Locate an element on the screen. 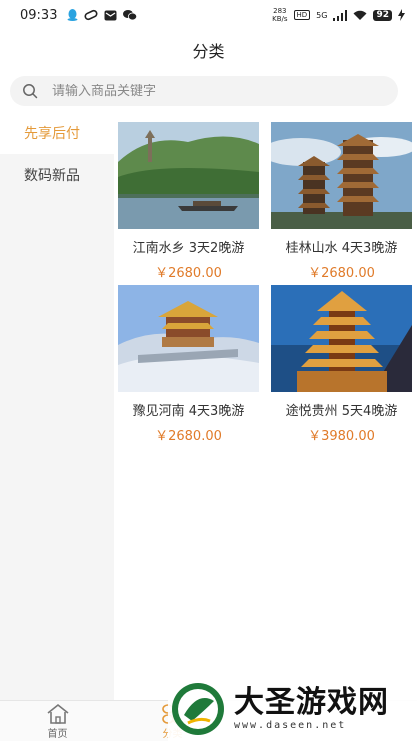 The image size is (417, 741). search-icon is located at coordinates (30, 91).